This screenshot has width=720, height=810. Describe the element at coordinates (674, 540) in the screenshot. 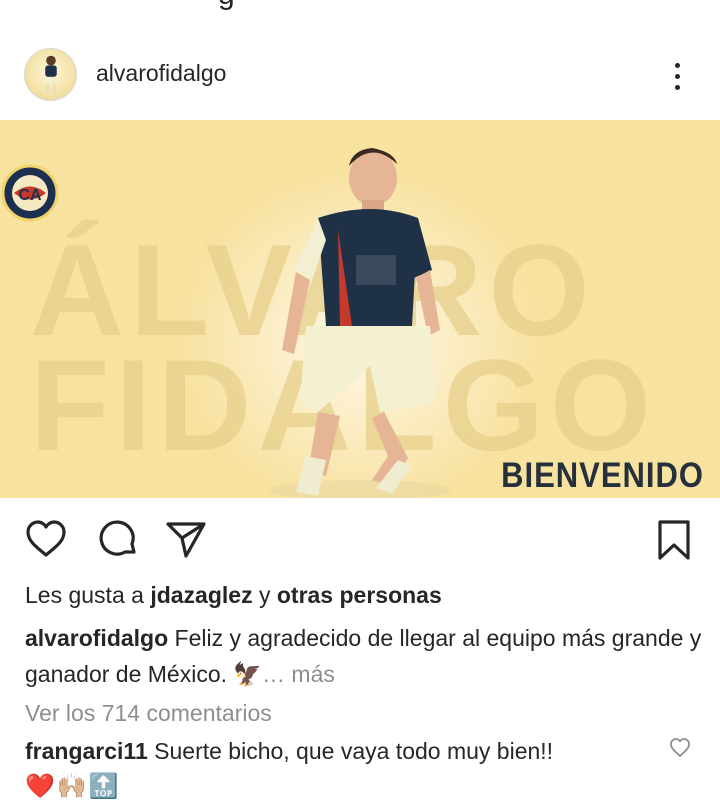

I see `bookmark-icon` at that location.